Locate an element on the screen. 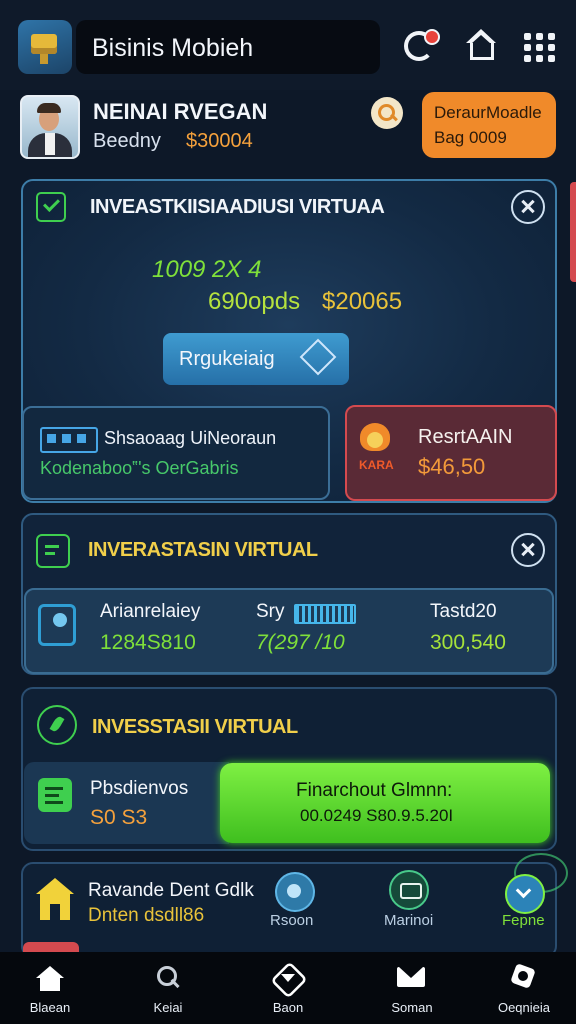 The height and width of the screenshot is (1024, 576). card2-col1-label: Arianrelaiey is located at coordinates (150, 611).